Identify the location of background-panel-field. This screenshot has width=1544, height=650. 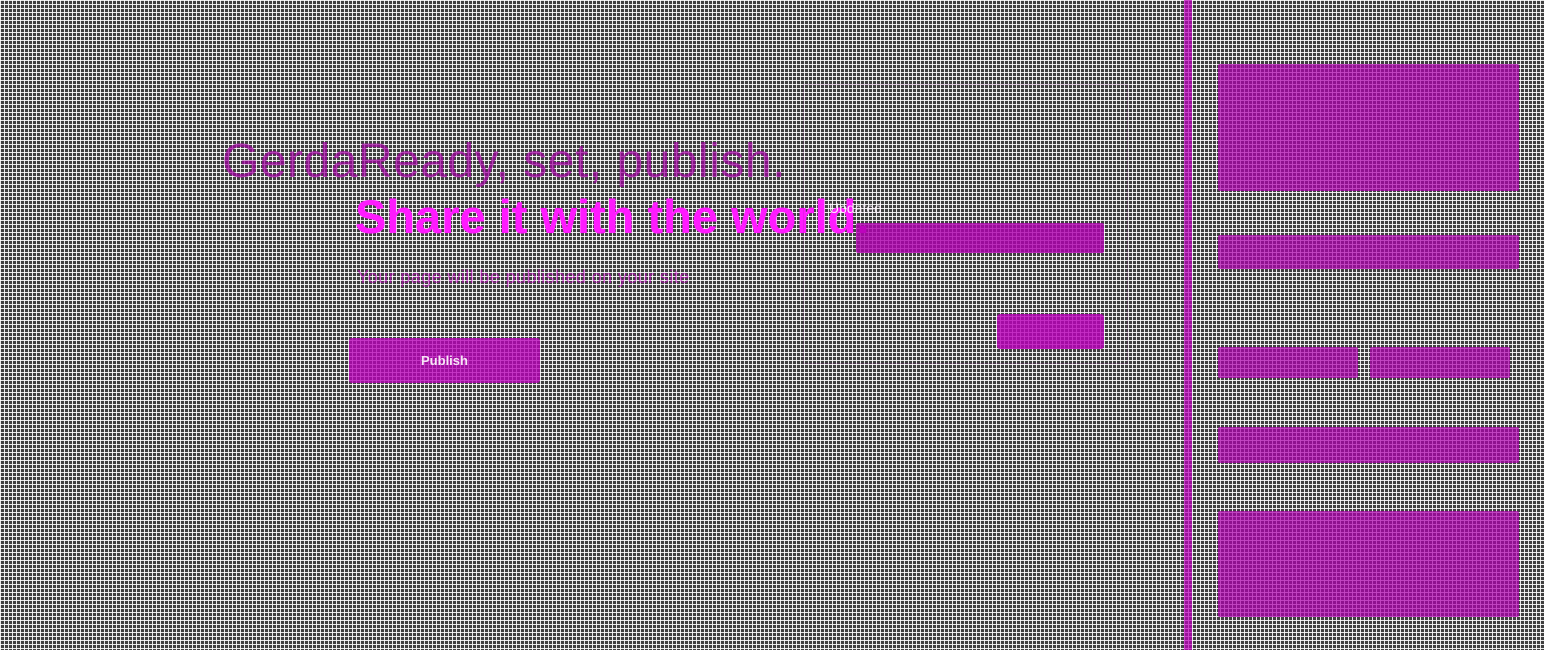
(980, 238).